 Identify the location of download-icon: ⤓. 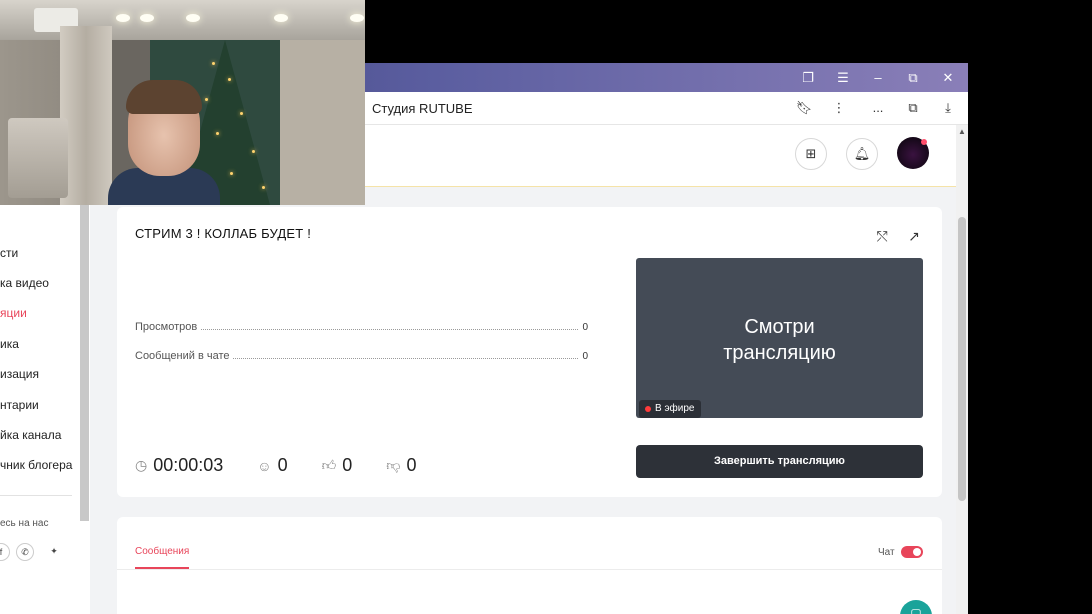
(948, 108).